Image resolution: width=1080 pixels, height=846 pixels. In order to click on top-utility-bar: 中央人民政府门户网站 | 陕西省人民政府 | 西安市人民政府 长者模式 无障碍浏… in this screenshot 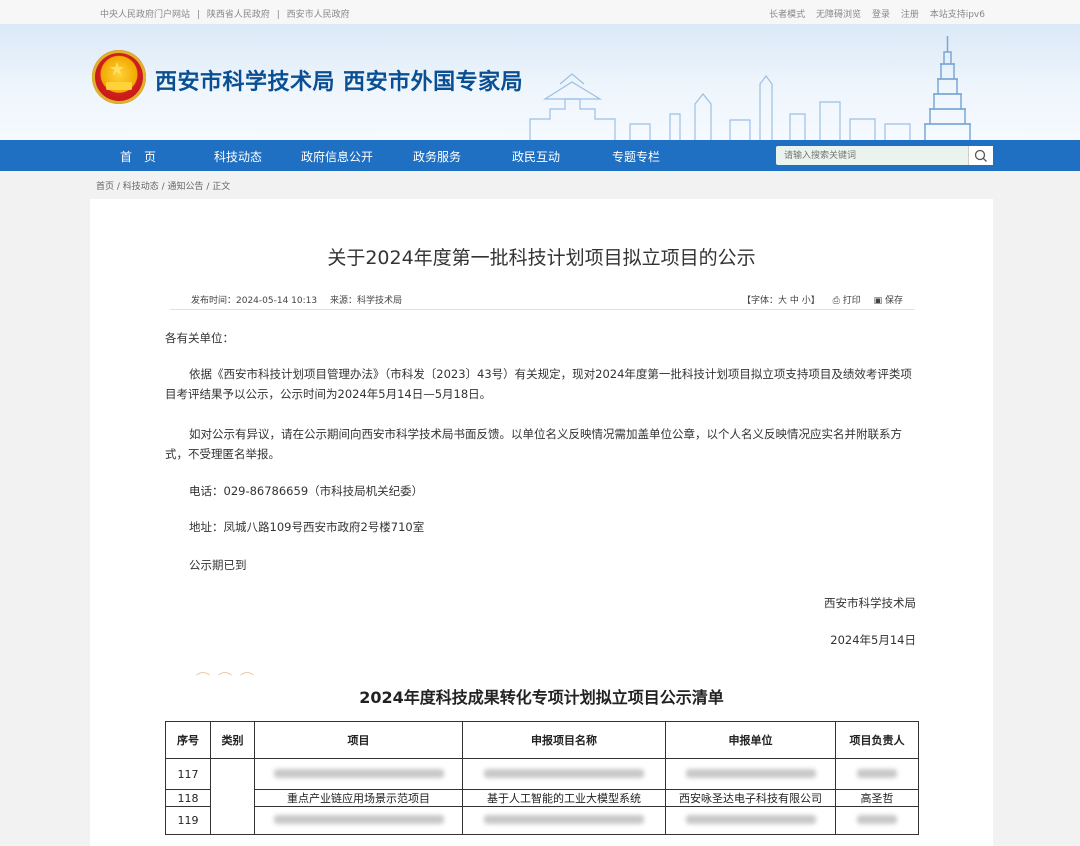, I will do `click(540, 12)`.